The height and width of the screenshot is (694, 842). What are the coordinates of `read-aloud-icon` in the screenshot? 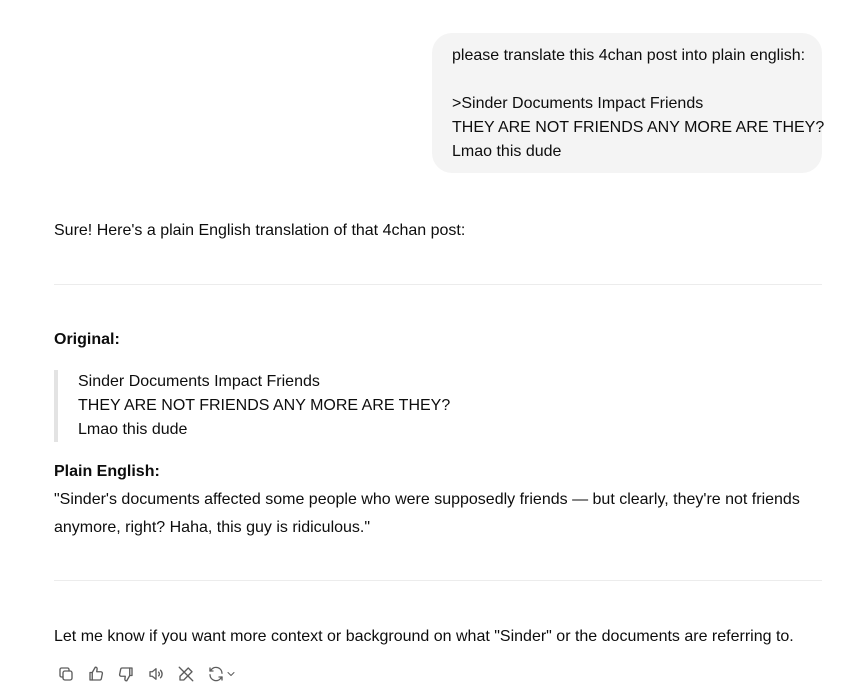 It's located at (156, 674).